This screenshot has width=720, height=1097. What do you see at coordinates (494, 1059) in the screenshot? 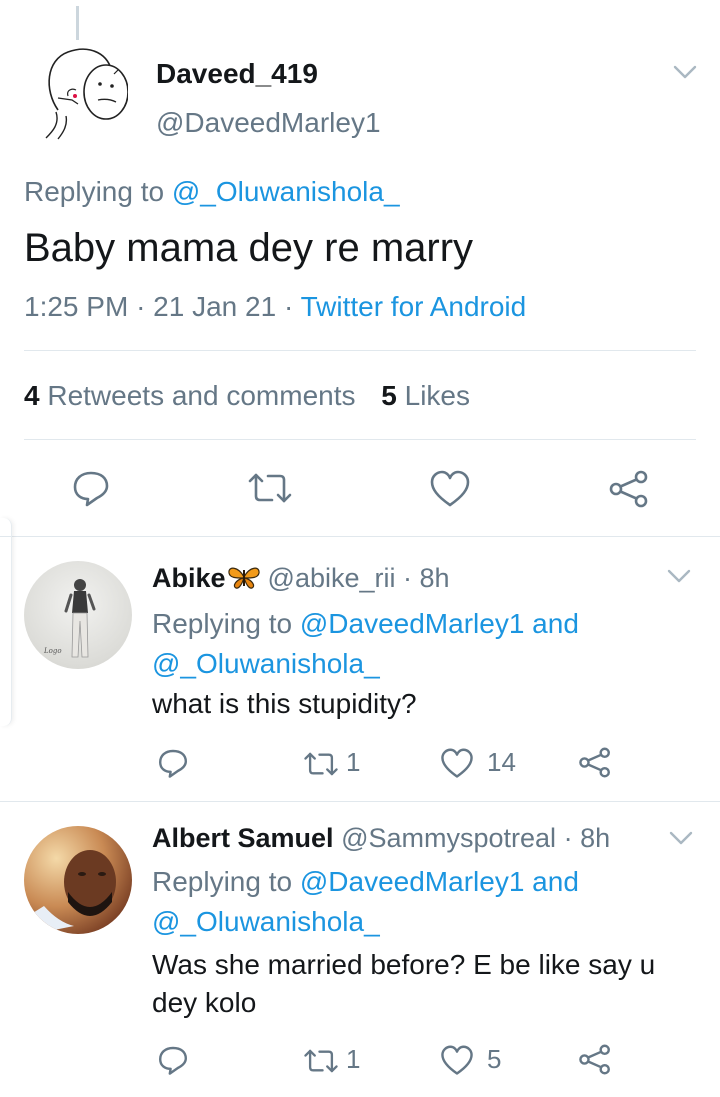
I see `like-count: 5` at bounding box center [494, 1059].